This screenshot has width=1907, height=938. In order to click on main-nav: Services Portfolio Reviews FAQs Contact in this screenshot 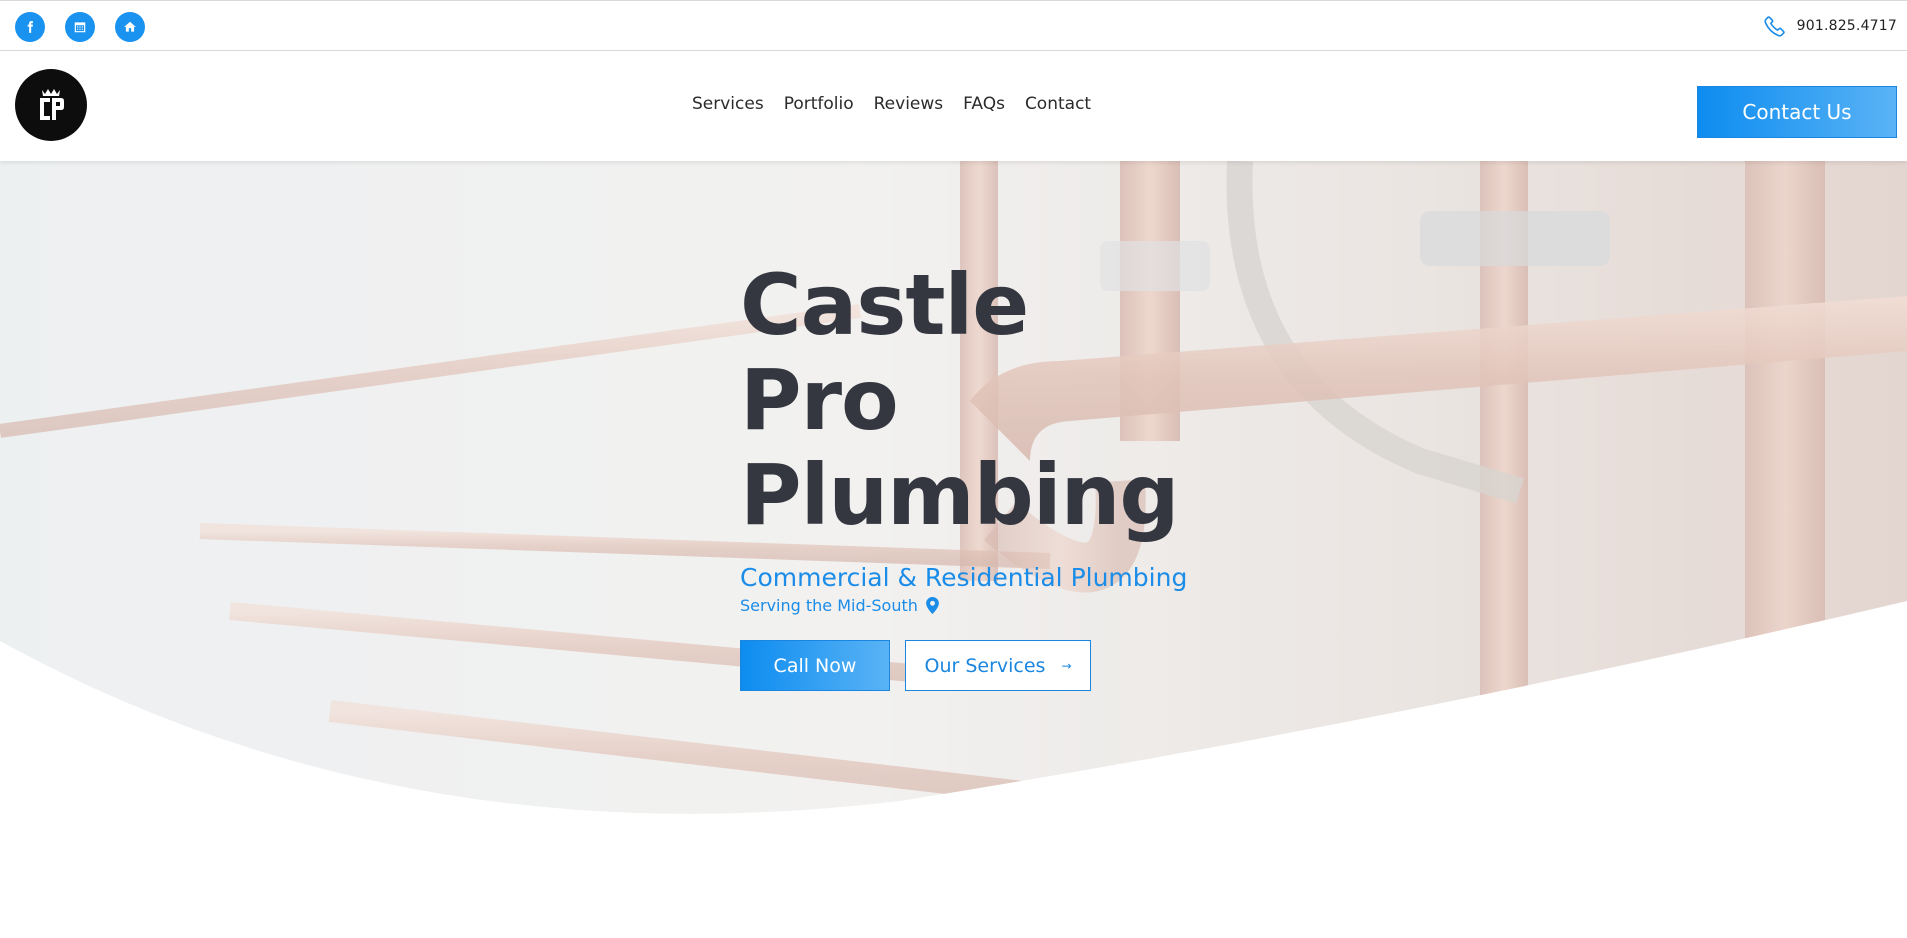, I will do `click(901, 104)`.